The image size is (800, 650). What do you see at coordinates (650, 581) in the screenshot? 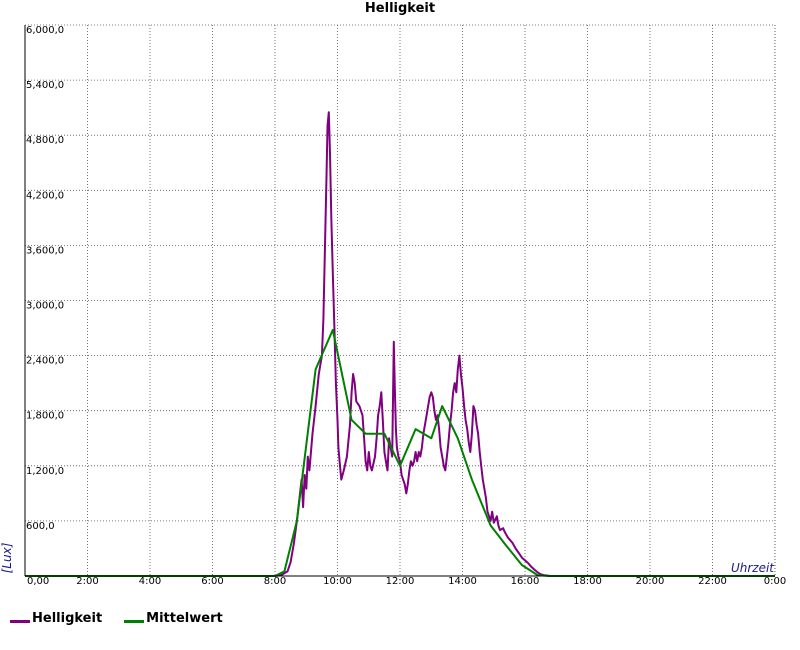
I see `x-tick-label: 20:00` at bounding box center [650, 581].